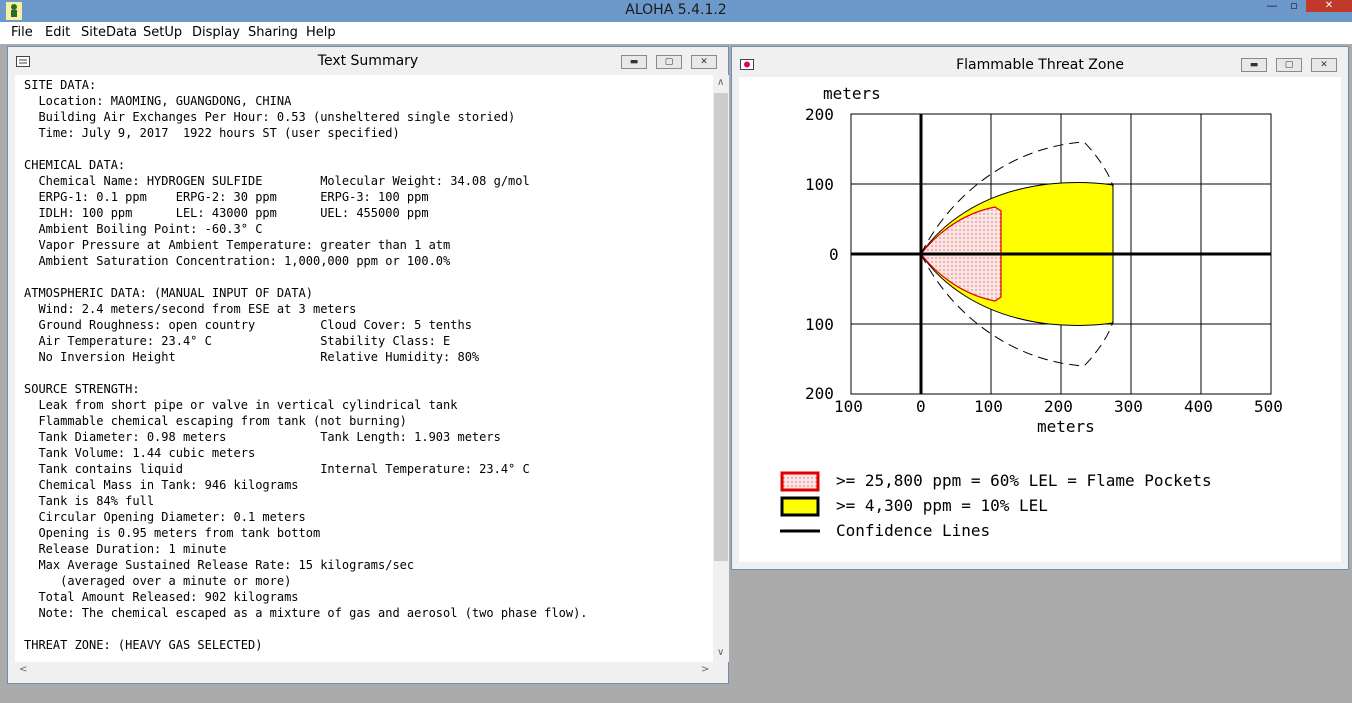  What do you see at coordinates (1066, 426) in the screenshot?
I see `x-axis-unit-label: meters` at bounding box center [1066, 426].